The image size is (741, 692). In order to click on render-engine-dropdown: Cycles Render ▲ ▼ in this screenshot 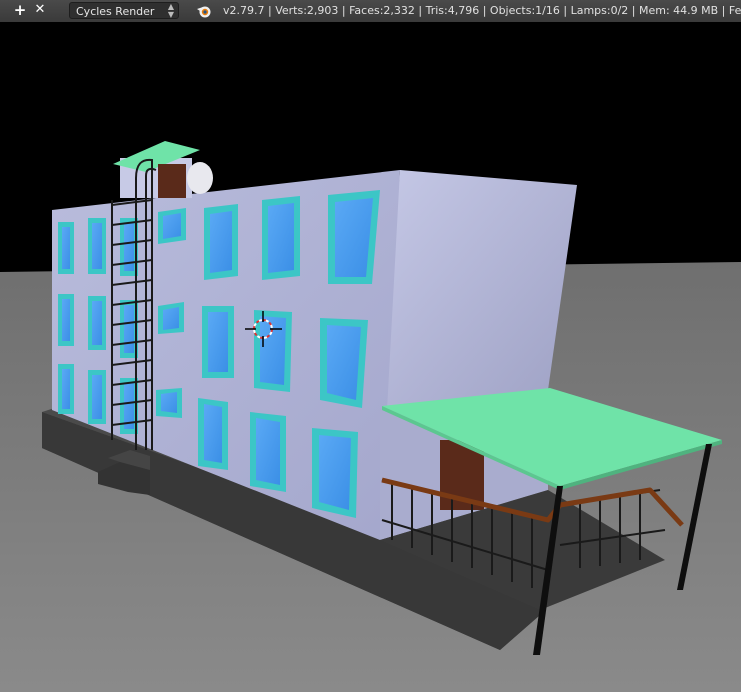, I will do `click(124, 10)`.